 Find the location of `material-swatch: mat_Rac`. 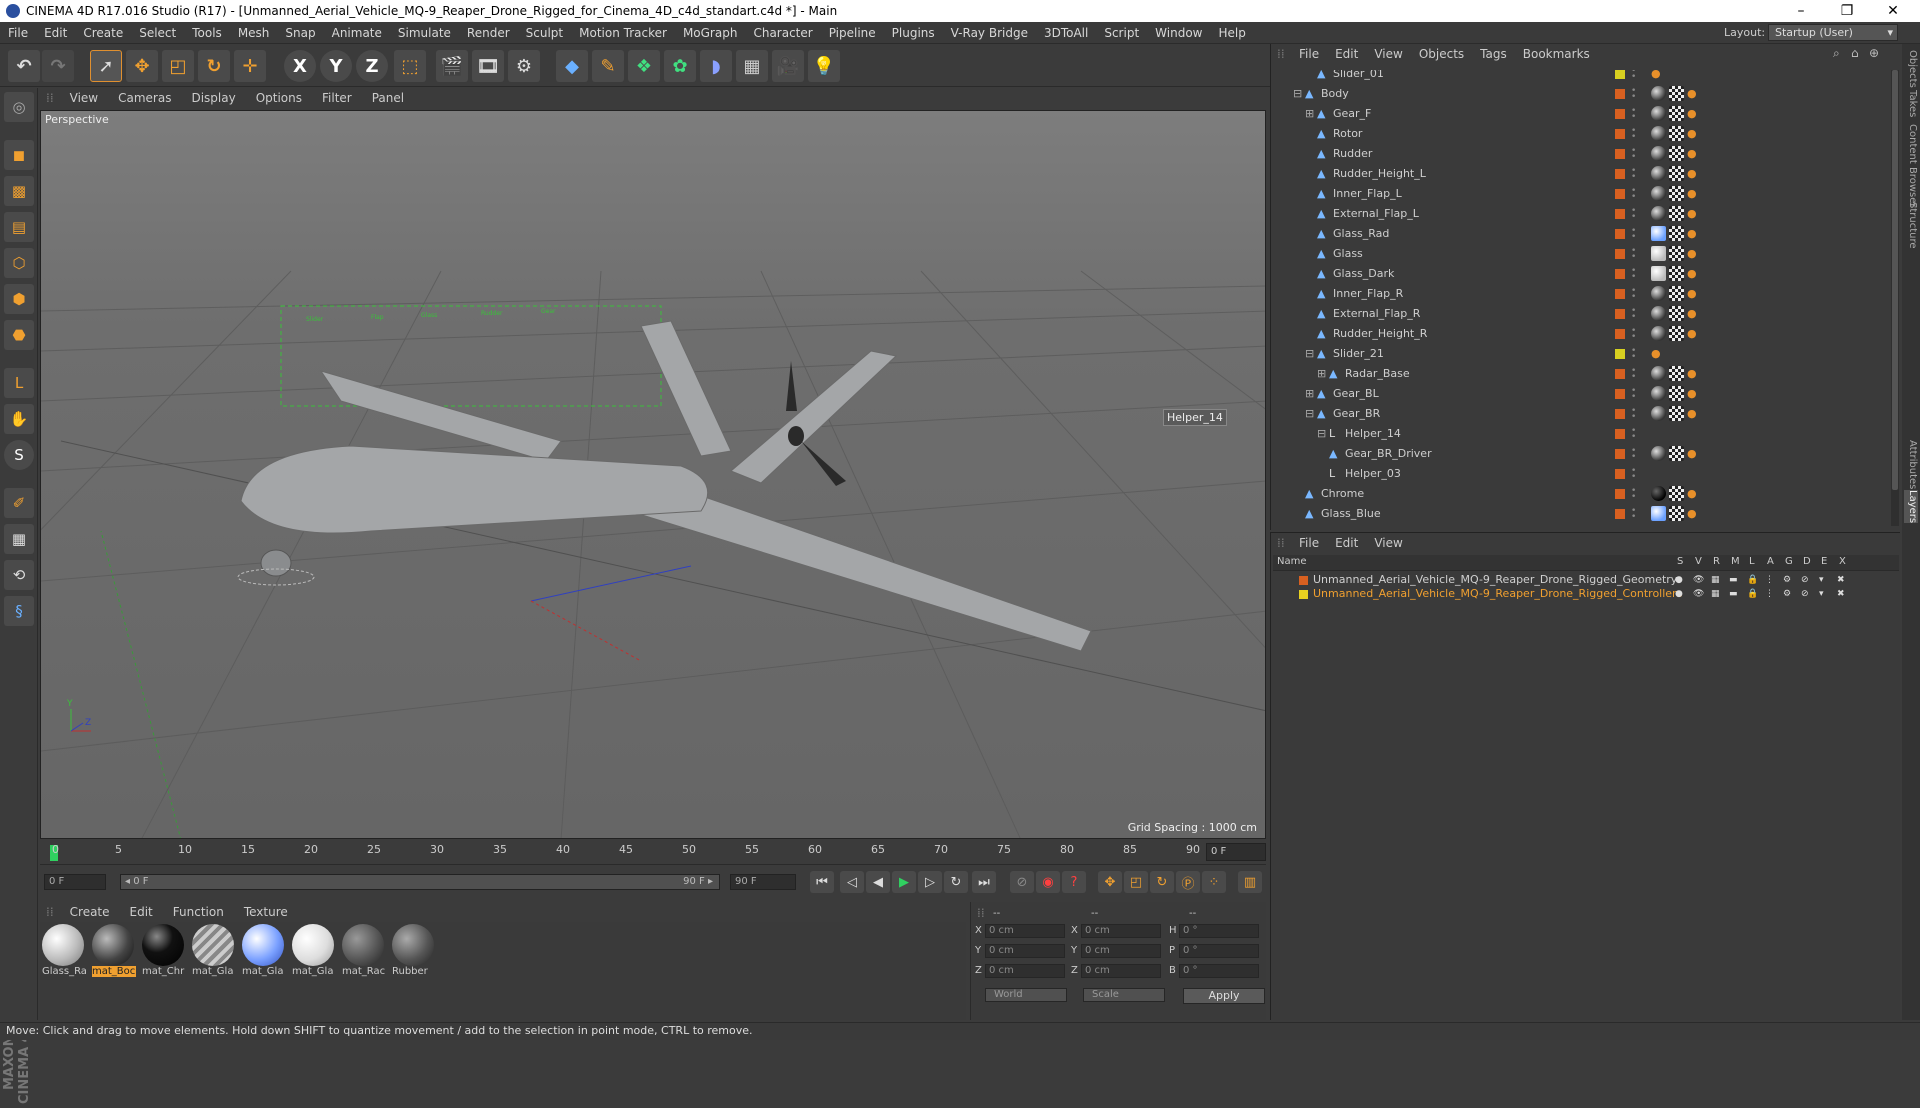

material-swatch: mat_Rac is located at coordinates (364, 952).